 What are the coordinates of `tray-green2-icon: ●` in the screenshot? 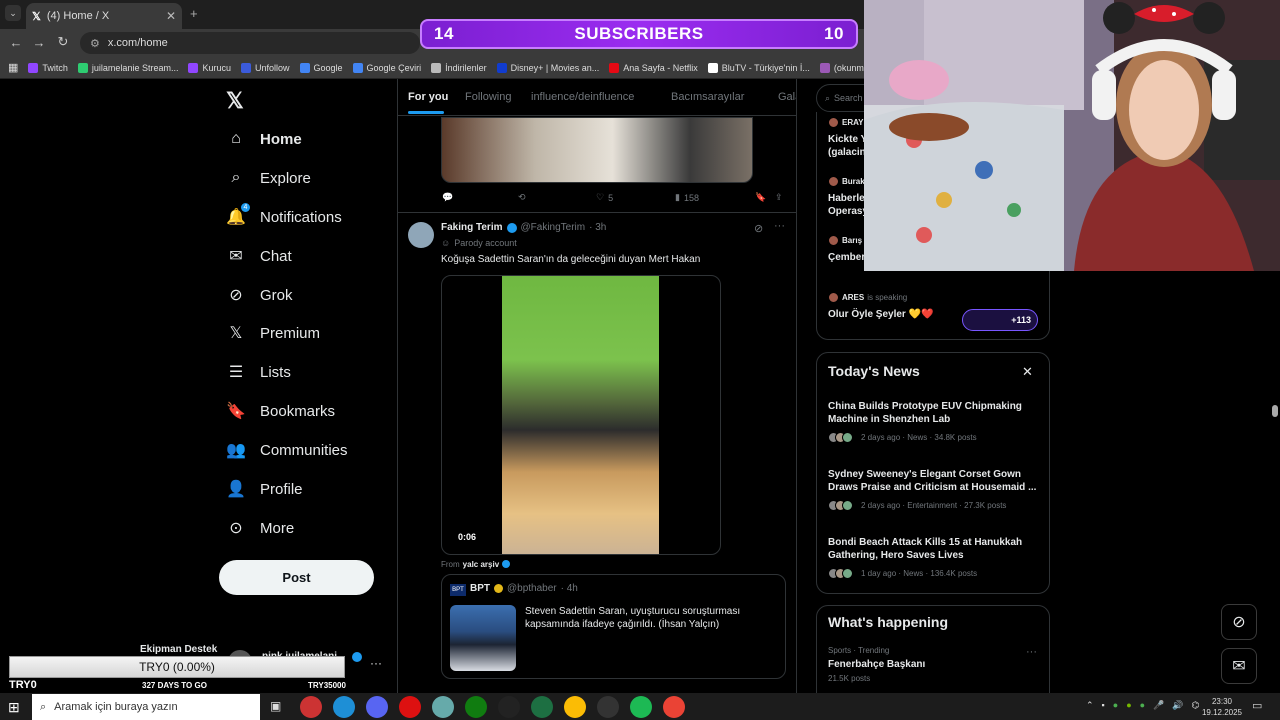 It's located at (1142, 705).